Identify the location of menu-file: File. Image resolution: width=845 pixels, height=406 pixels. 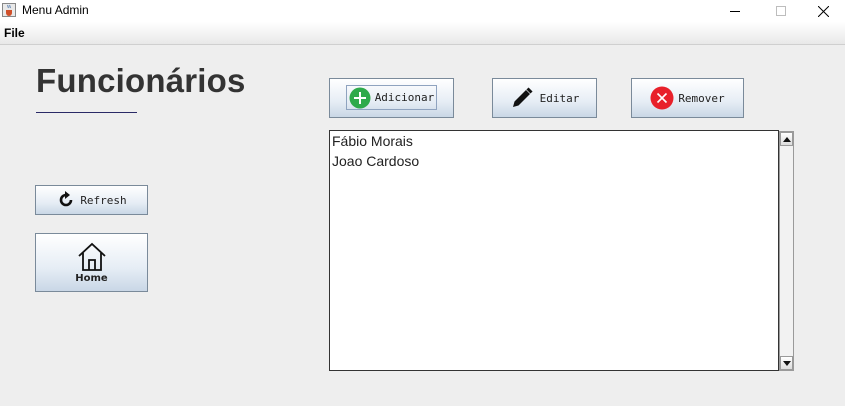
(14, 33).